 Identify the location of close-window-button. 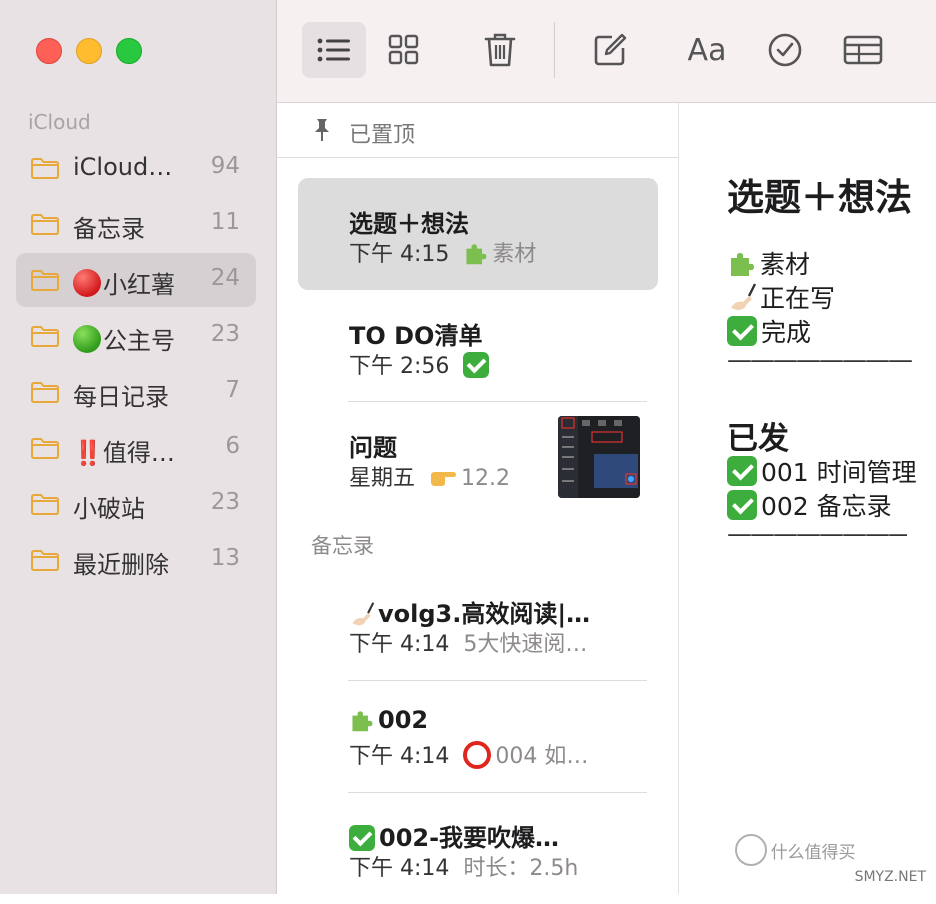
(49, 51).